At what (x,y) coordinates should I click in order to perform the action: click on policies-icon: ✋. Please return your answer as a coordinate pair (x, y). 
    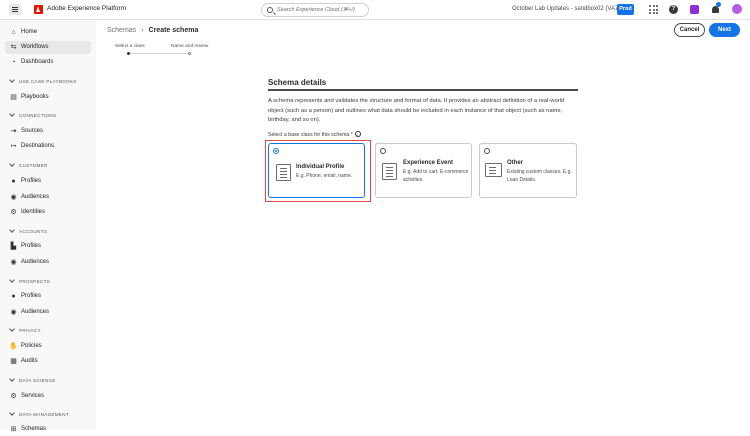
    Looking at the image, I should click on (13, 346).